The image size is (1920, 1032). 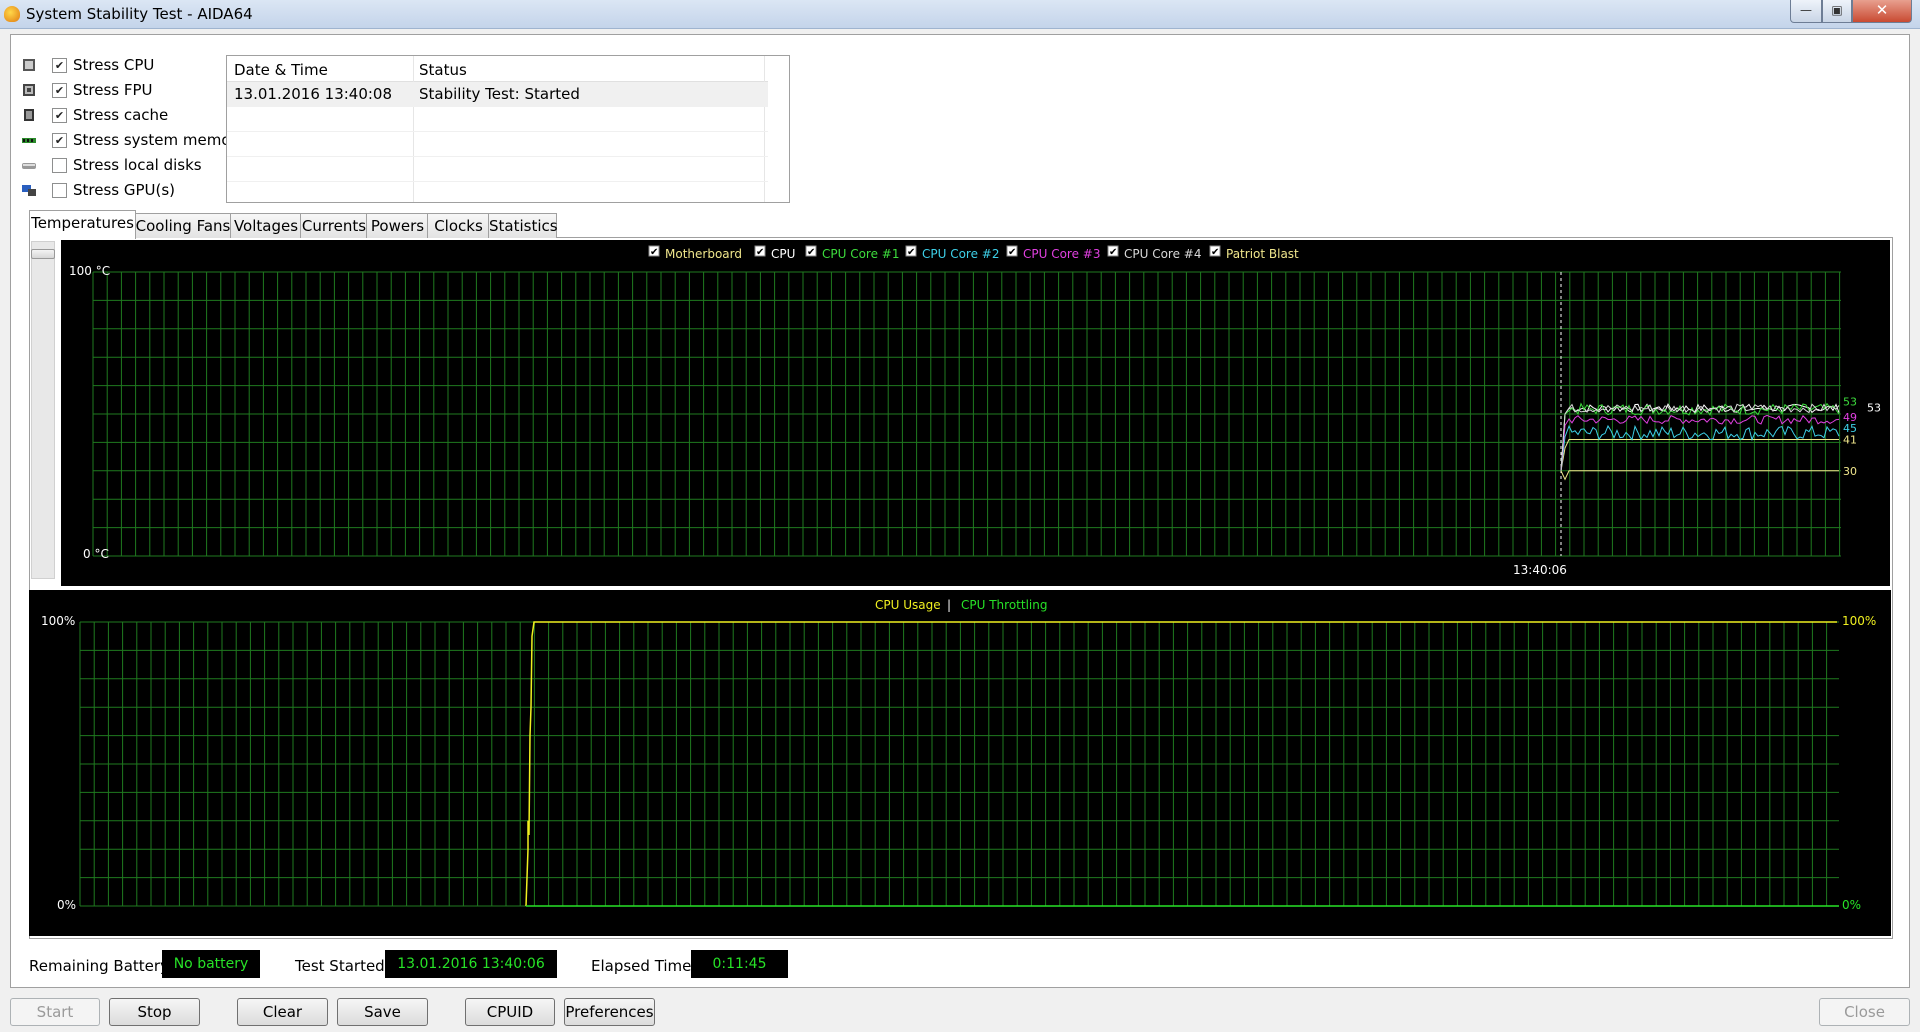 What do you see at coordinates (1806, 11) in the screenshot?
I see `minimize-button: —` at bounding box center [1806, 11].